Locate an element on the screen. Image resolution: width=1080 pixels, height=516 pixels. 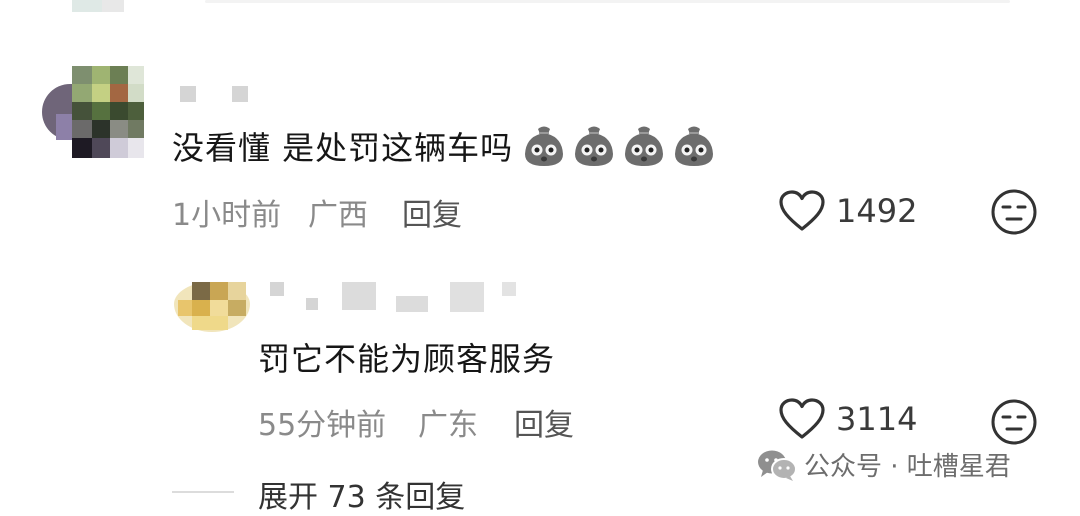
watermark: 公众号 · 吐槽星君 is located at coordinates (883, 464).